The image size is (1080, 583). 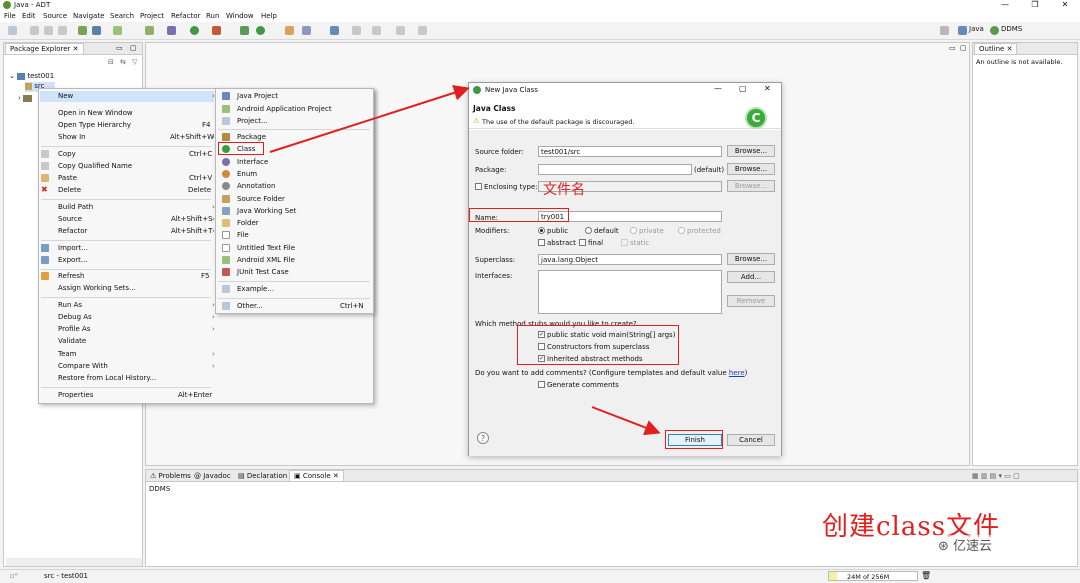 What do you see at coordinates (943, 546) in the screenshot?
I see `brand-logo-icon: ⊛` at bounding box center [943, 546].